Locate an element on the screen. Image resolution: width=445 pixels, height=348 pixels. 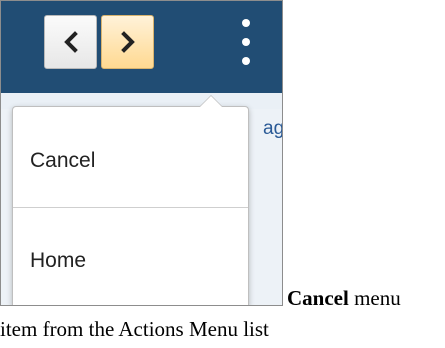
chevron-left-icon is located at coordinates (70, 42).